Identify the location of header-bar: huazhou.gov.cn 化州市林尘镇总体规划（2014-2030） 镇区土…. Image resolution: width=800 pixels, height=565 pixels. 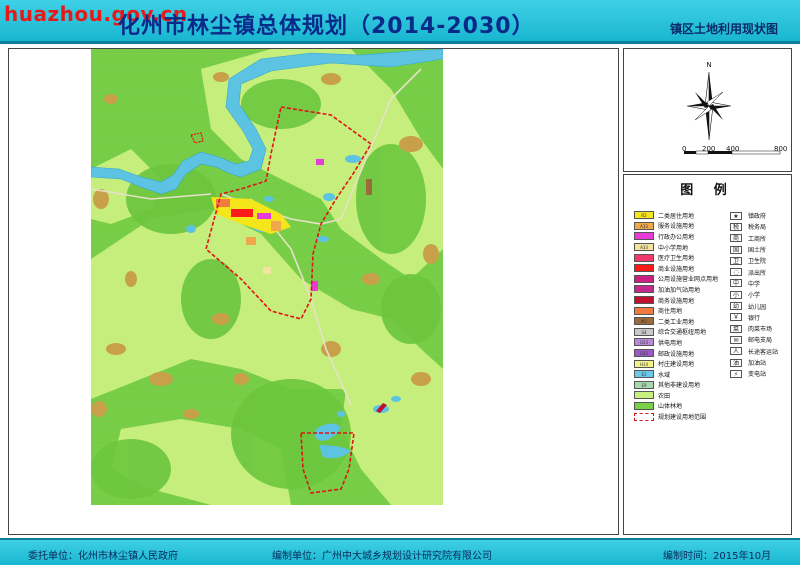
(400, 22).